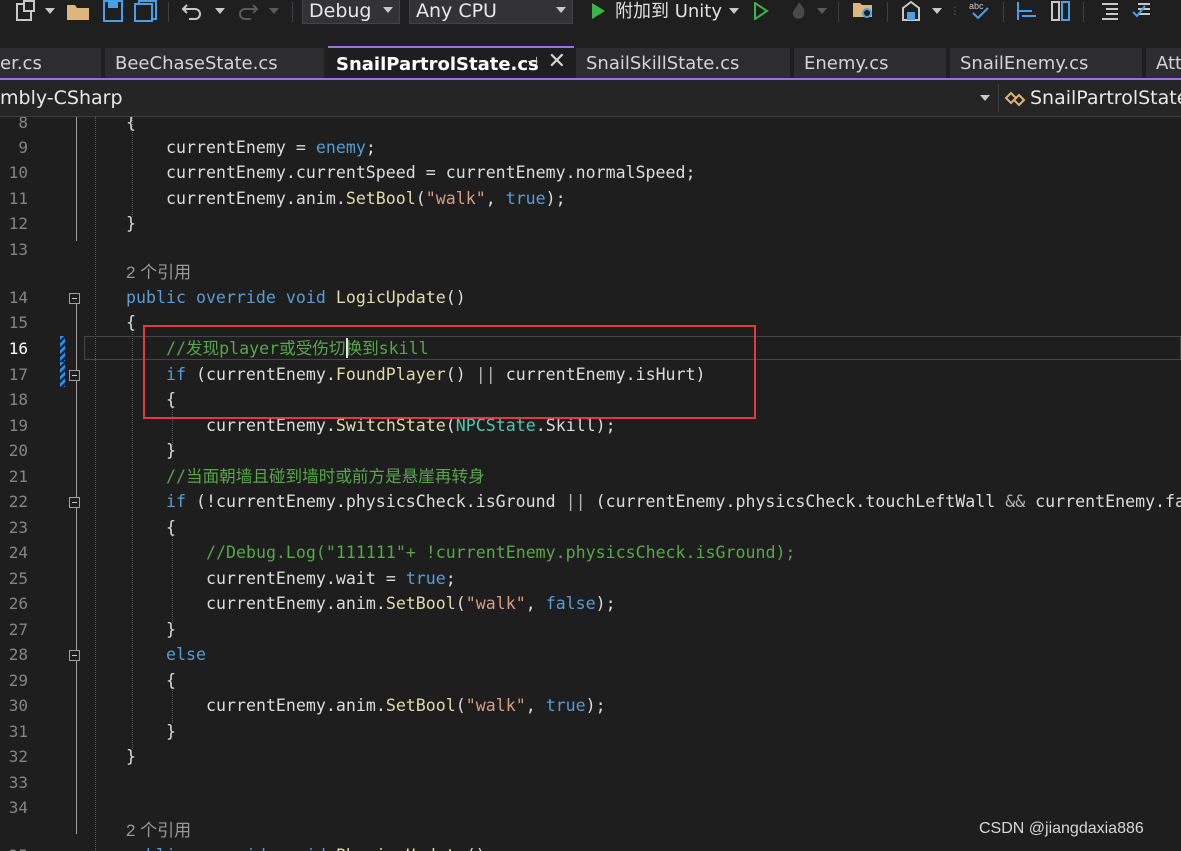  I want to click on hot-reload-dropdown-icon, so click(822, 11).